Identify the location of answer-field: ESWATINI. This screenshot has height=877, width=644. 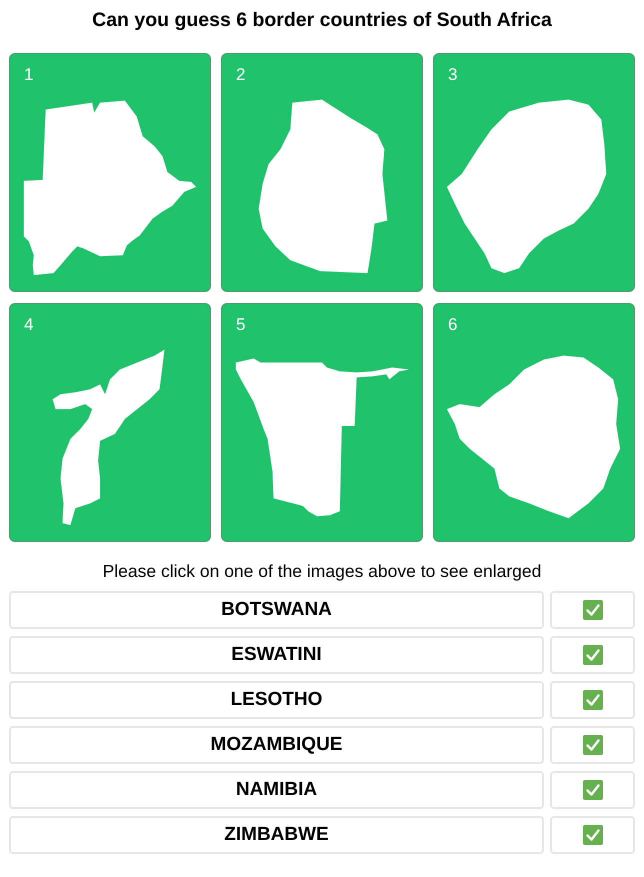
(276, 655).